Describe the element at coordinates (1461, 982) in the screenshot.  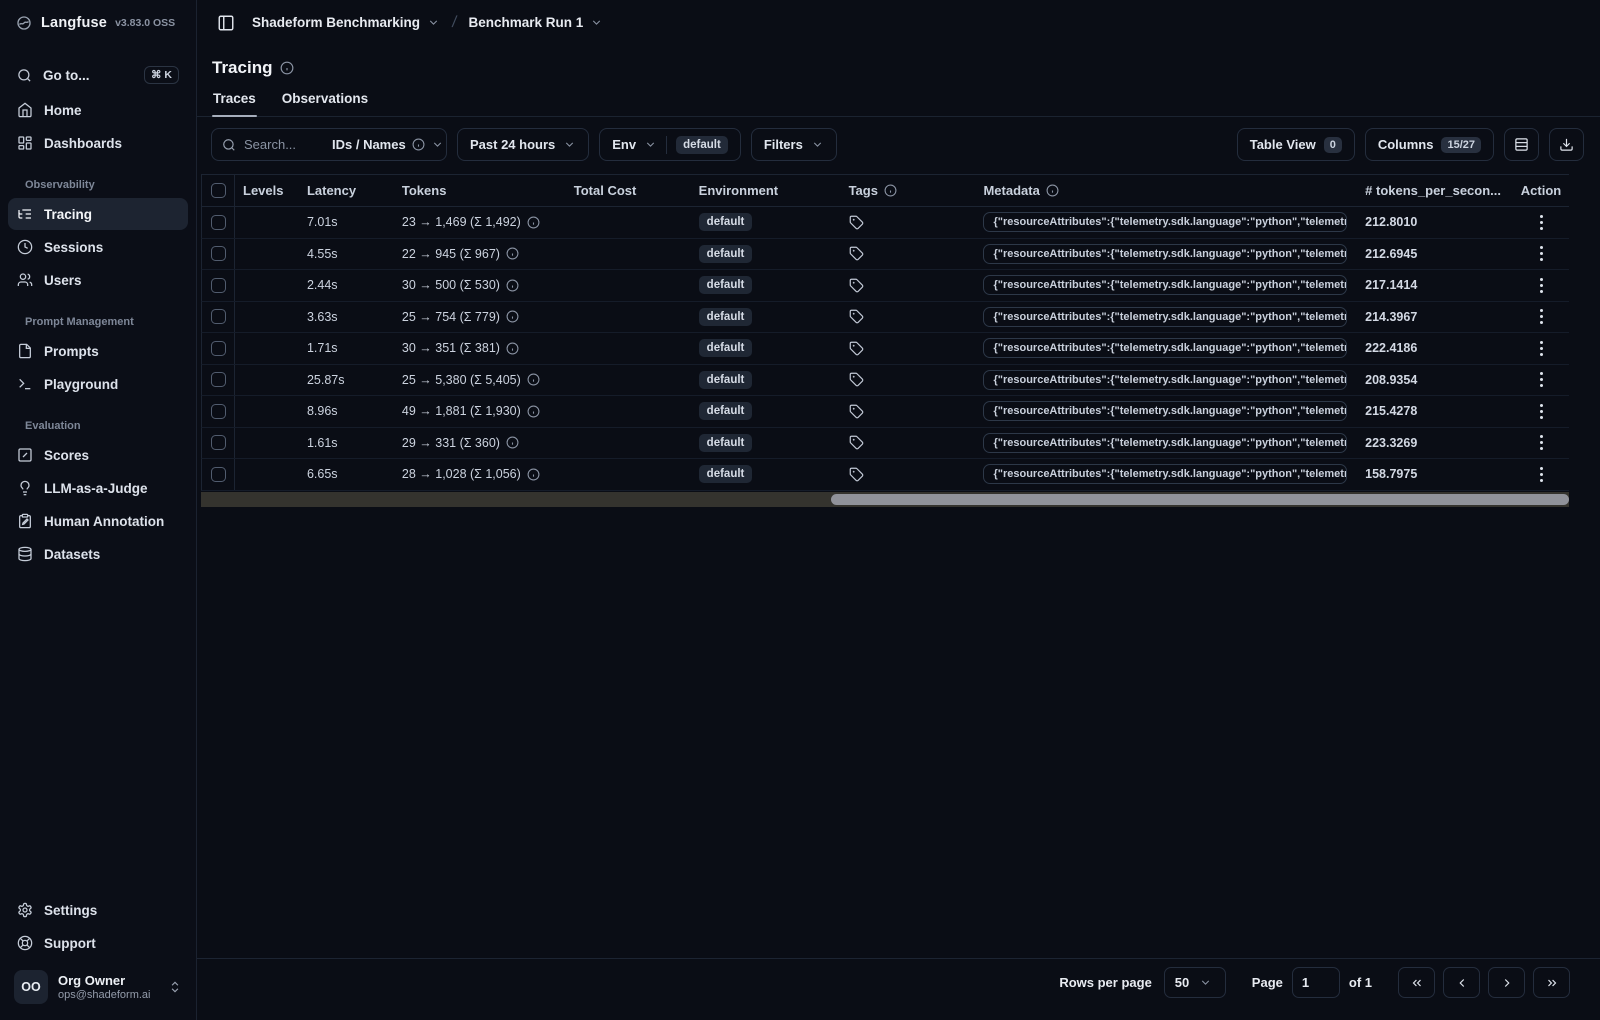
I see `prev-page-button` at that location.